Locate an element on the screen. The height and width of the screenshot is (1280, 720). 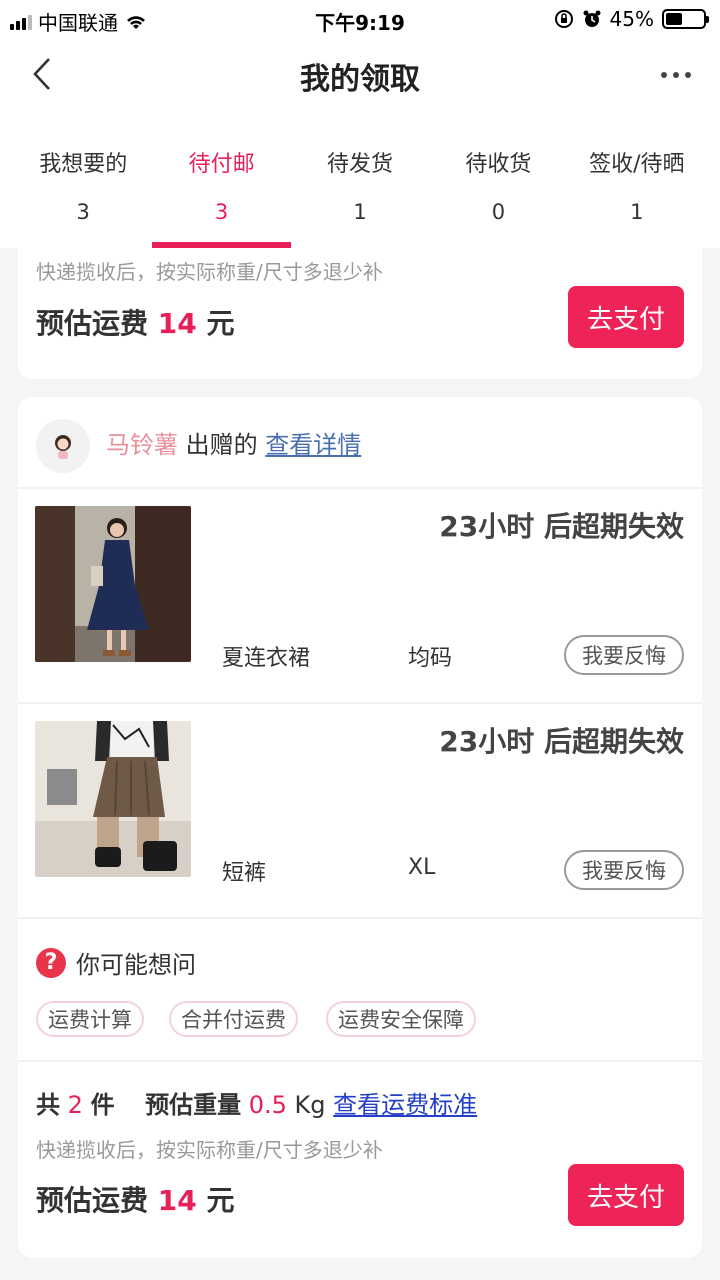
rotation-lock-icon is located at coordinates (563, 19).